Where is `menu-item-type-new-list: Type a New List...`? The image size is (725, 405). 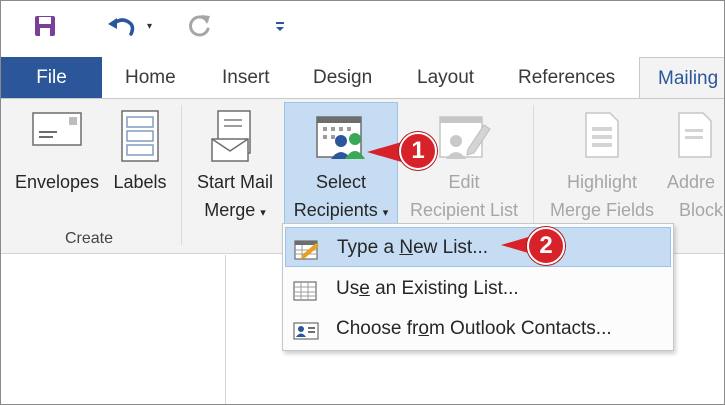
menu-item-type-new-list: Type a New List... is located at coordinates (478, 247).